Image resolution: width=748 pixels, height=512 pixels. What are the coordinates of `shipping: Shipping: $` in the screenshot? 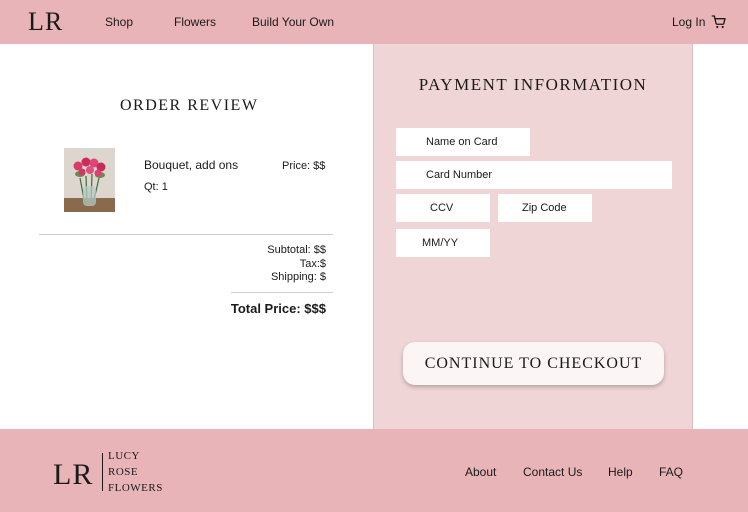 It's located at (298, 277).